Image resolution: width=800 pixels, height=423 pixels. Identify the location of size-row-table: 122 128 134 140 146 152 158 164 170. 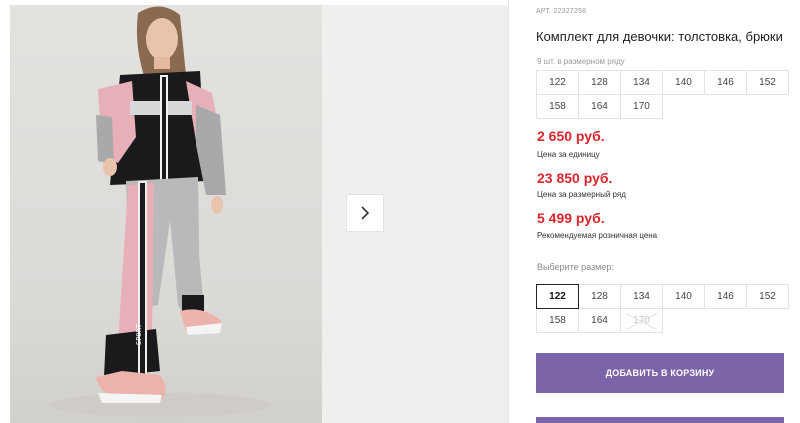
(662, 94).